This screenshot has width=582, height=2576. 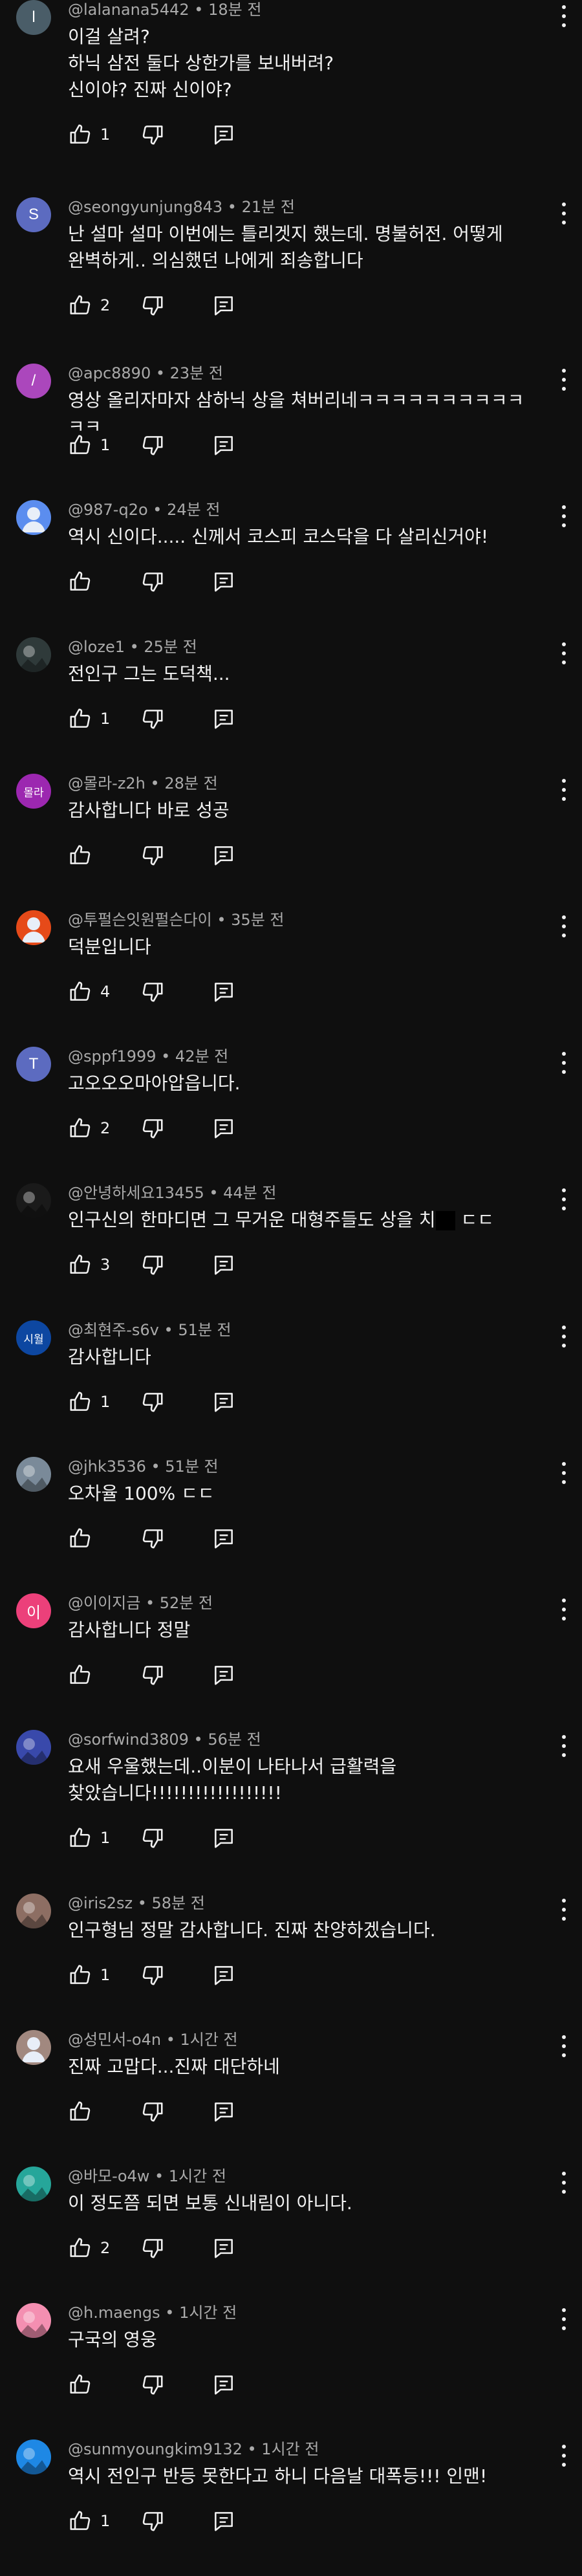 What do you see at coordinates (114, 2040) in the screenshot?
I see `author-handle: @성민서-o4n` at bounding box center [114, 2040].